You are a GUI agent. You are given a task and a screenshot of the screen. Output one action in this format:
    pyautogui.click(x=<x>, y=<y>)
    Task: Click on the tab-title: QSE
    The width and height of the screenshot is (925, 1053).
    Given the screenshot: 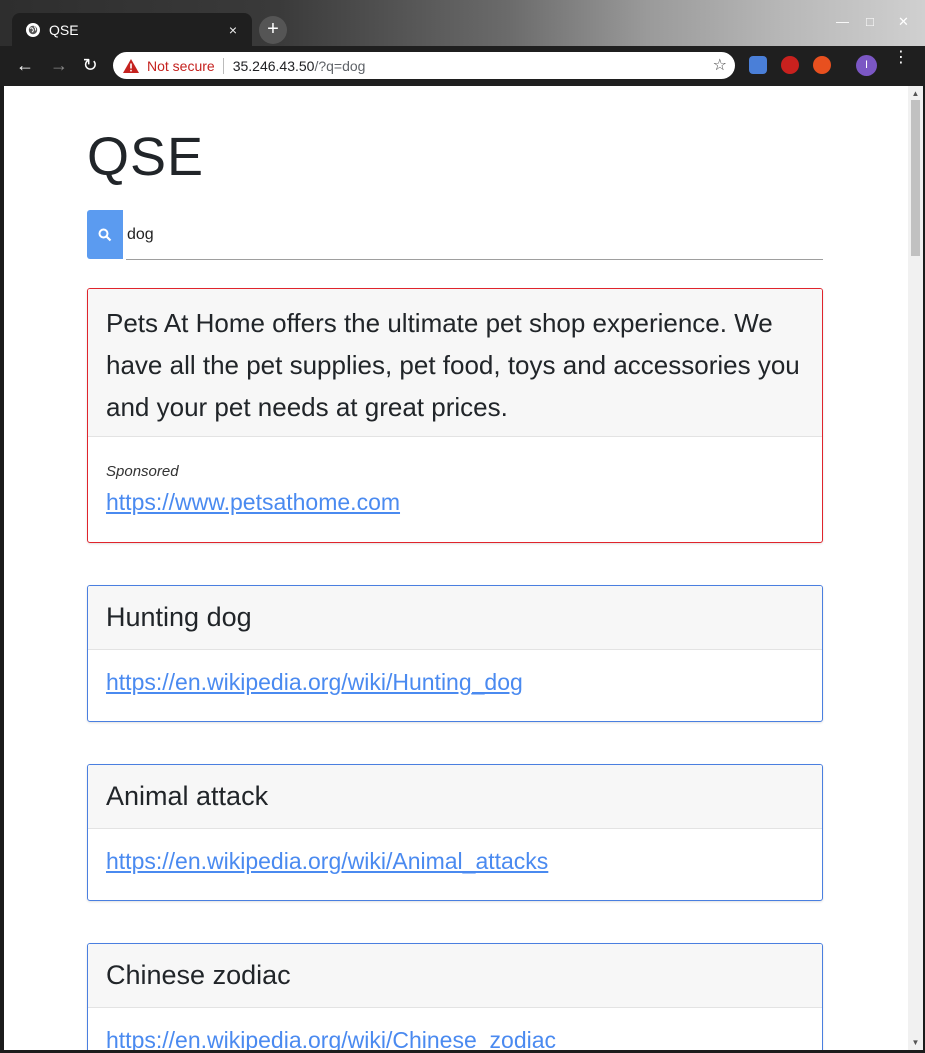 What is the action you would take?
    pyautogui.click(x=64, y=29)
    